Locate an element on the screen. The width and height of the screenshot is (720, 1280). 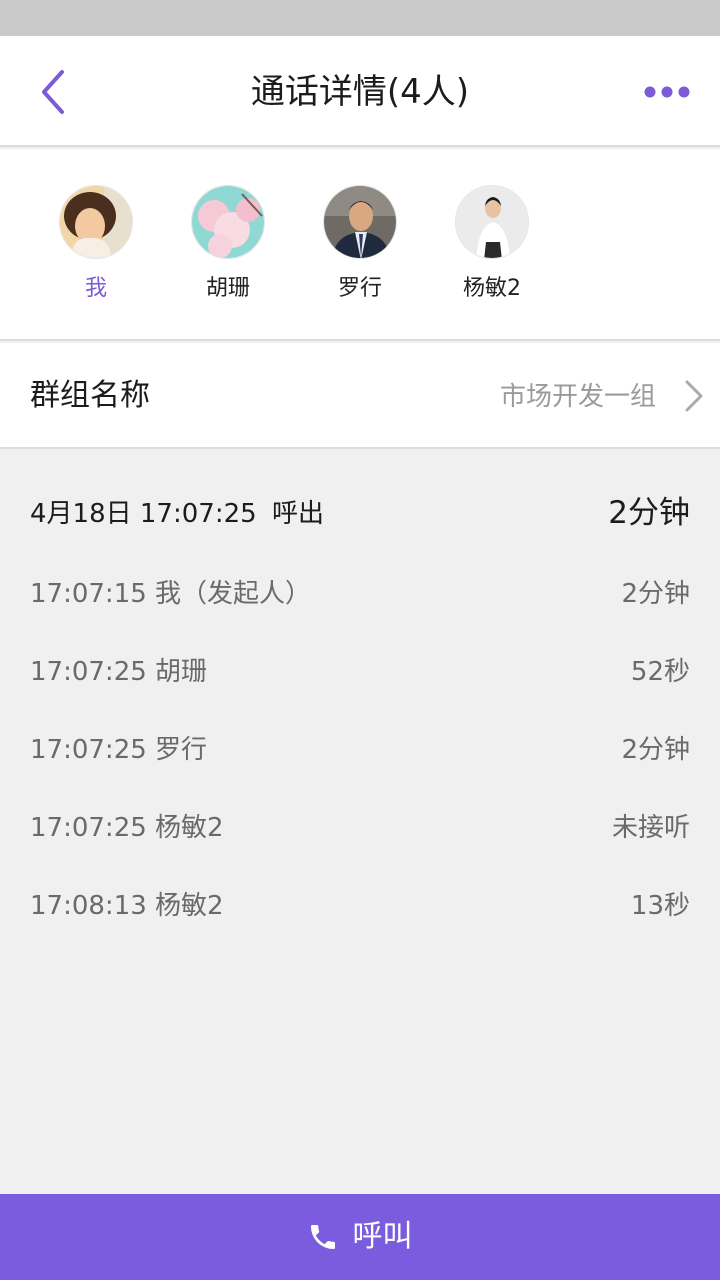
member-name: 罗行 is located at coordinates (359, 288).